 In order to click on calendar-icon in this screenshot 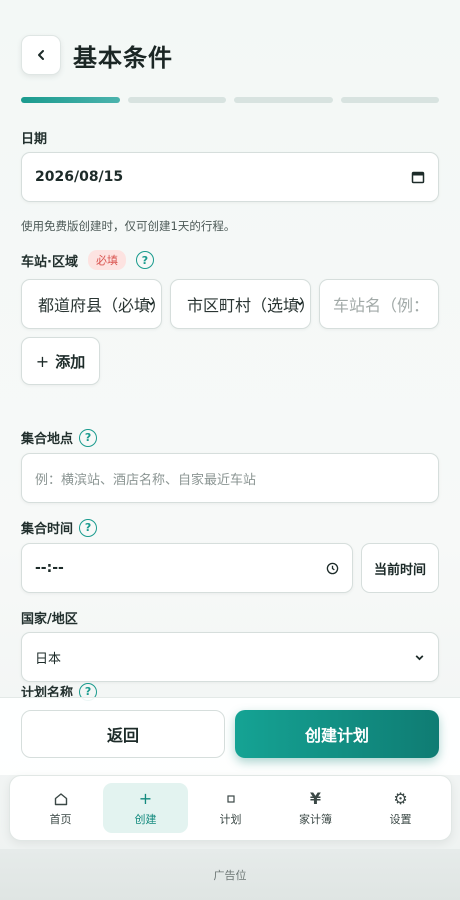, I will do `click(418, 177)`.